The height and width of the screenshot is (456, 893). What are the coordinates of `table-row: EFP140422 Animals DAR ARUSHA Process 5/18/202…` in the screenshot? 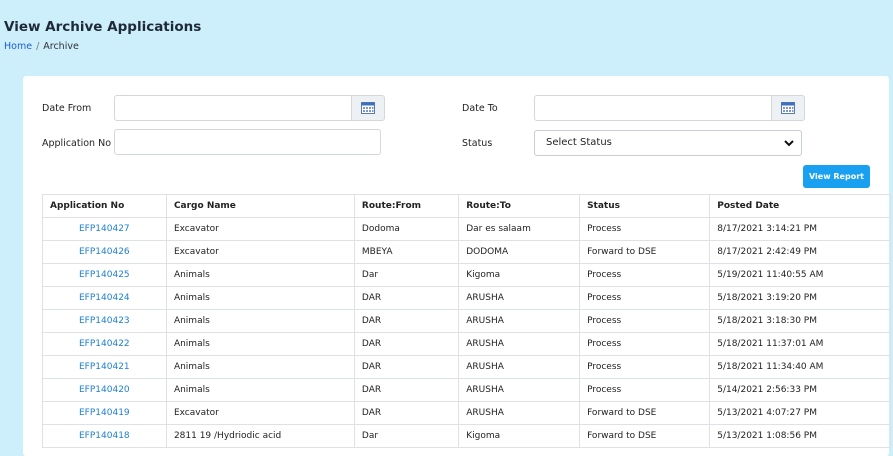 It's located at (466, 344).